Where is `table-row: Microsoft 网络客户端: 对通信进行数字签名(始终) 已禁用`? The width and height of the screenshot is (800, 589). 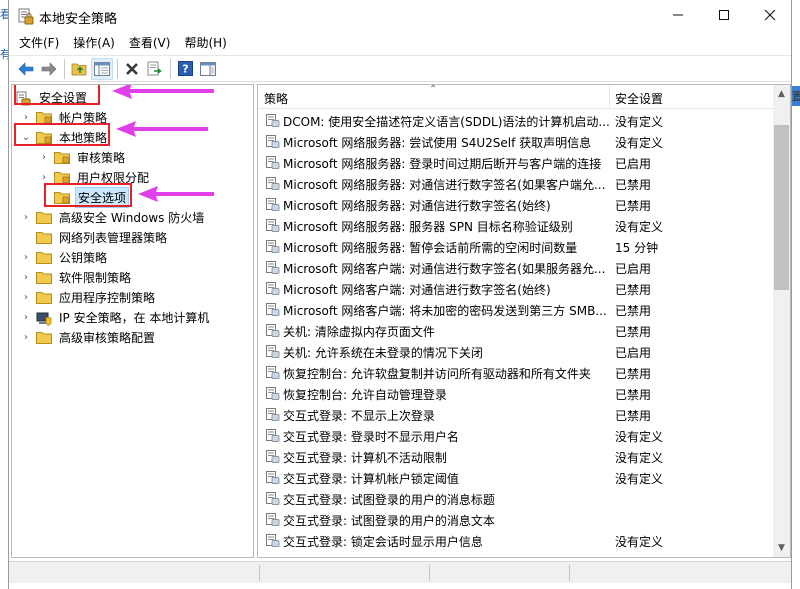 table-row: Microsoft 网络客户端: 对通信进行数字签名(始终) 已禁用 is located at coordinates (517, 288).